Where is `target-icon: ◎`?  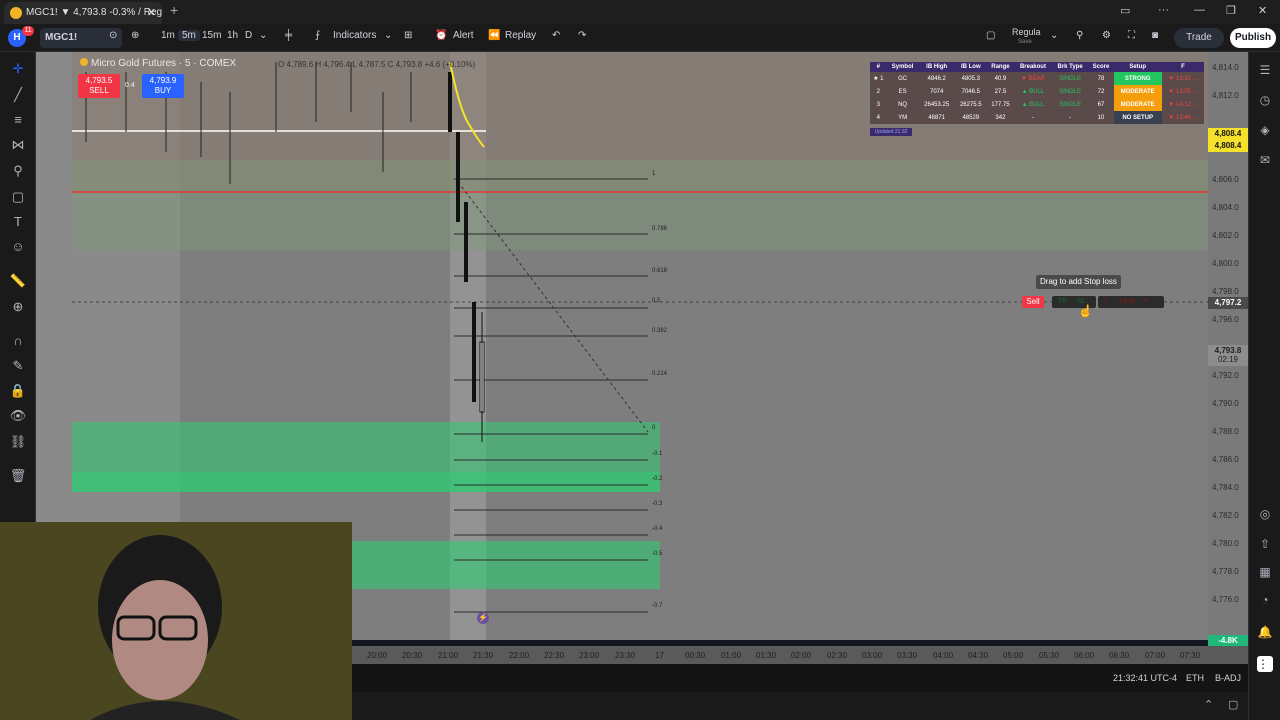
target-icon: ◎ is located at coordinates (1265, 514).